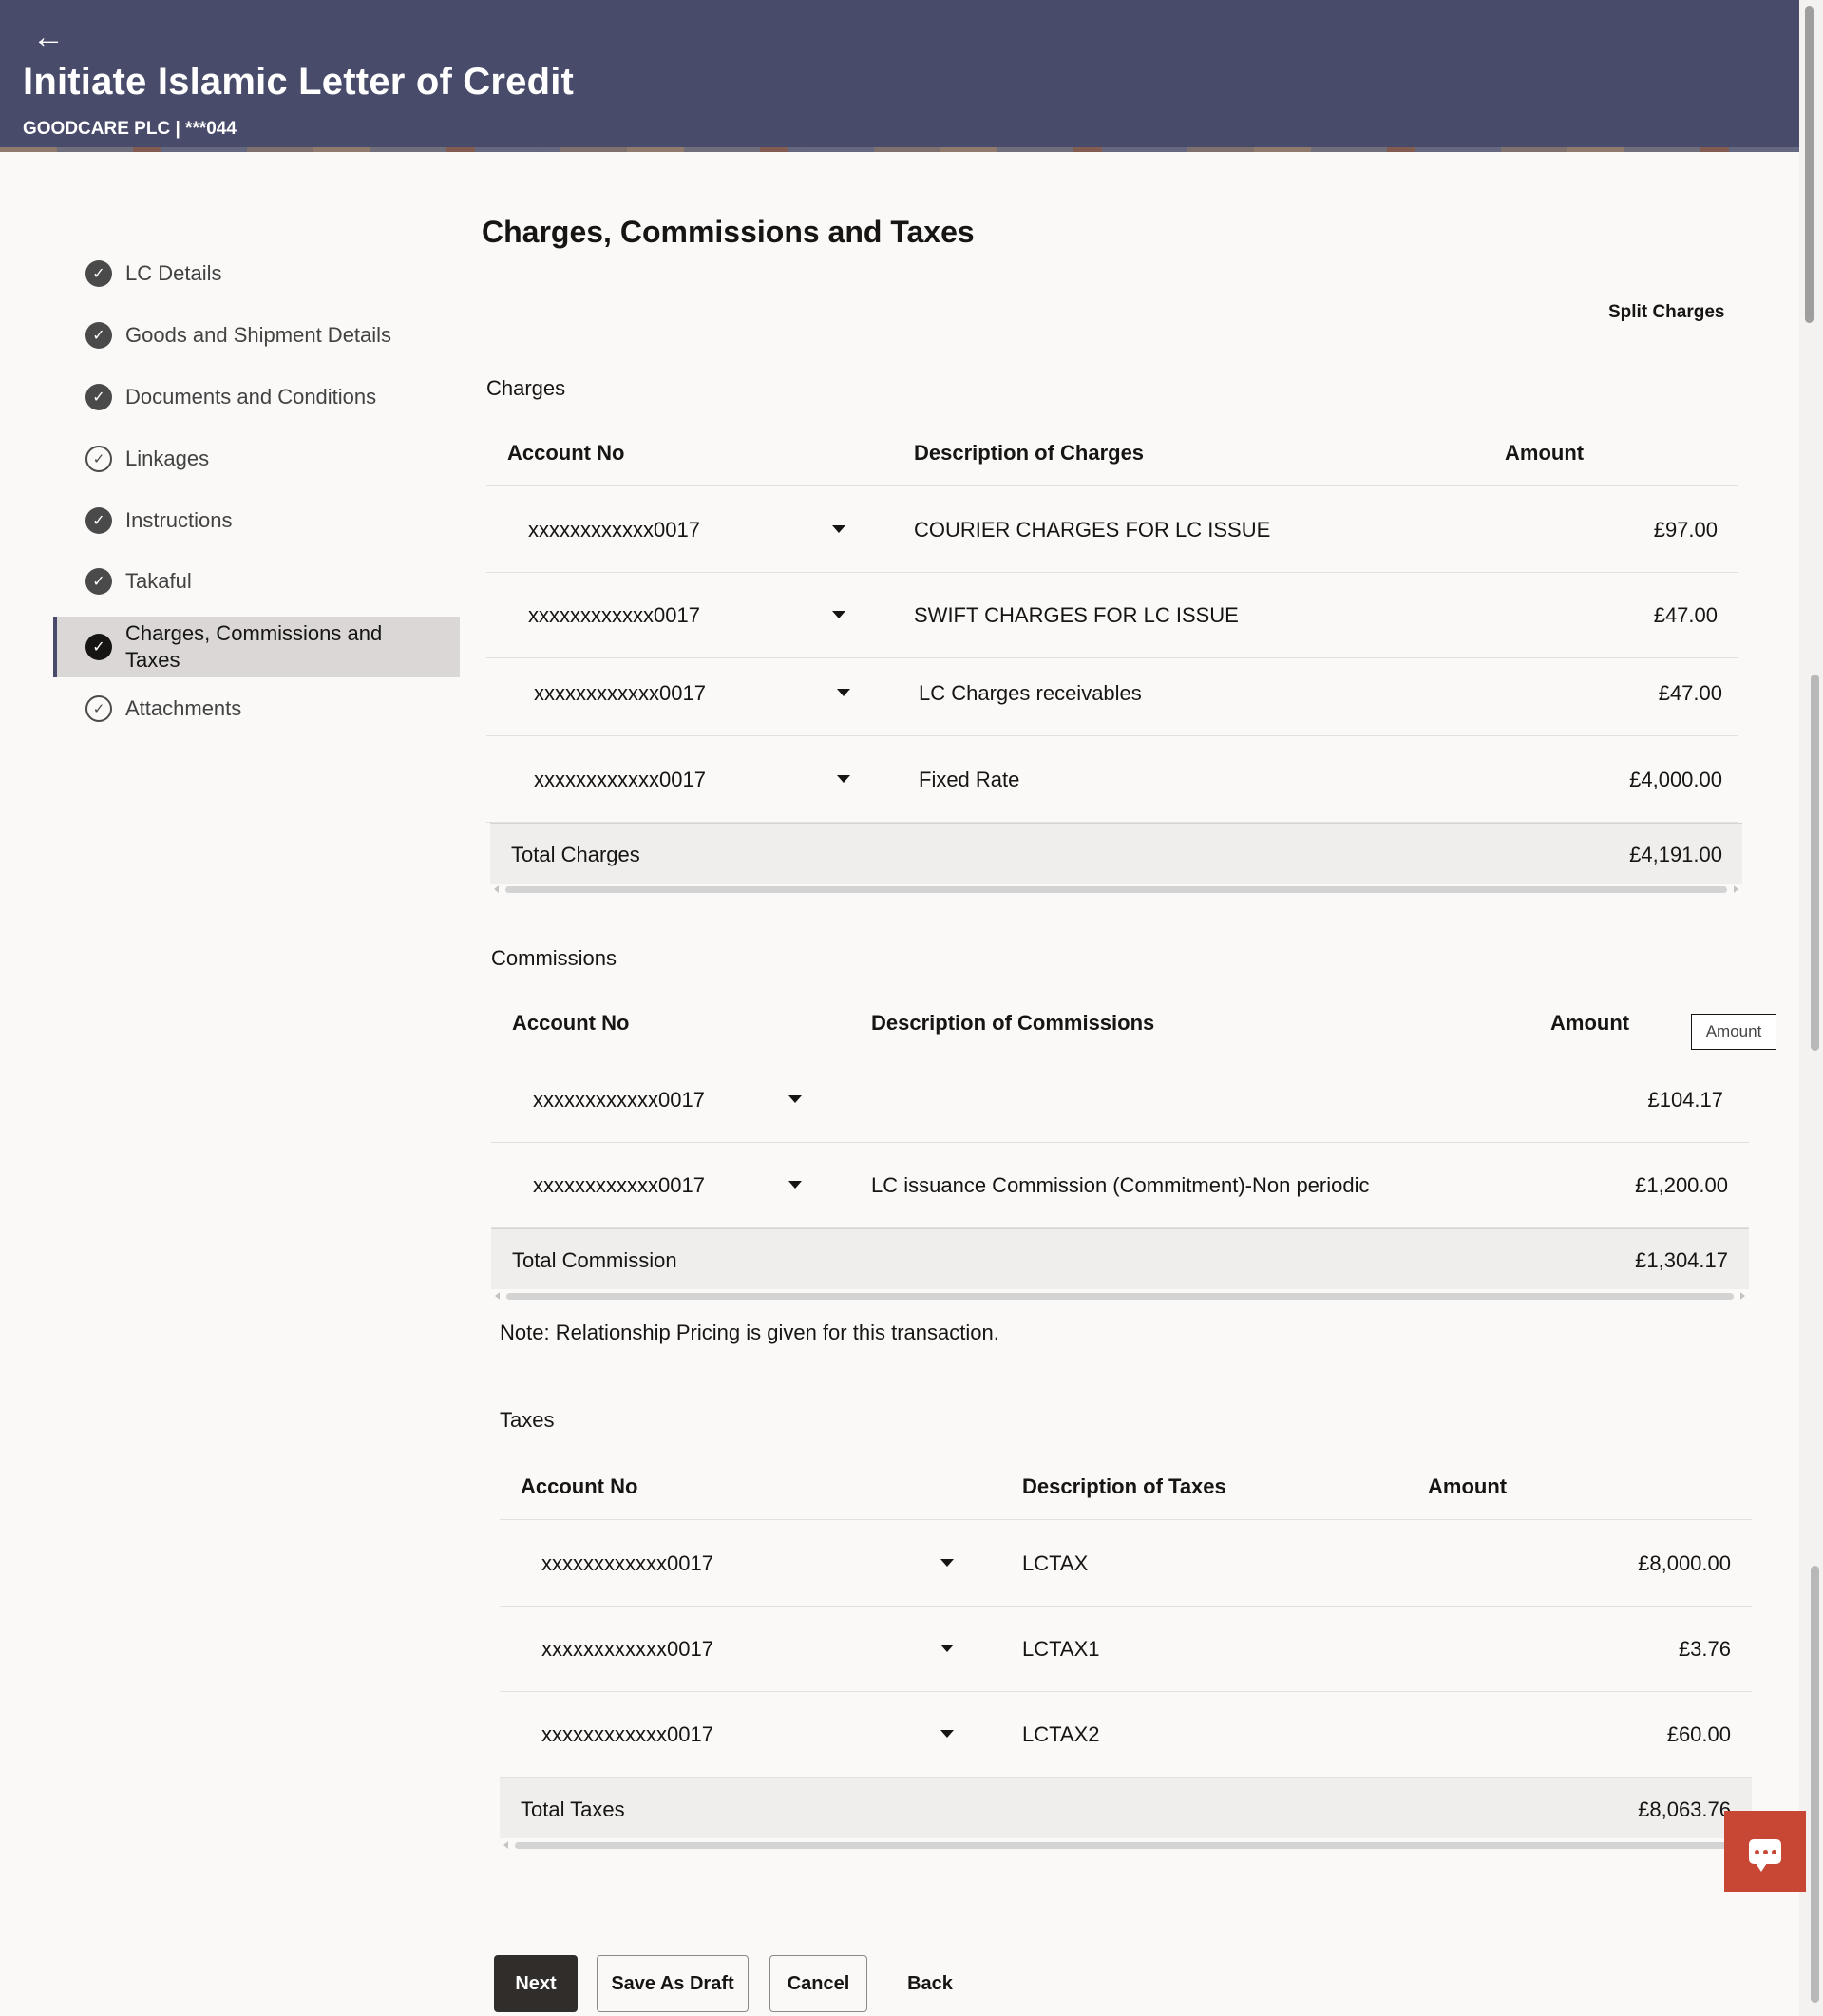 This screenshot has width=1823, height=2016. I want to click on tax-description: LCTAX1, so click(1061, 1649).